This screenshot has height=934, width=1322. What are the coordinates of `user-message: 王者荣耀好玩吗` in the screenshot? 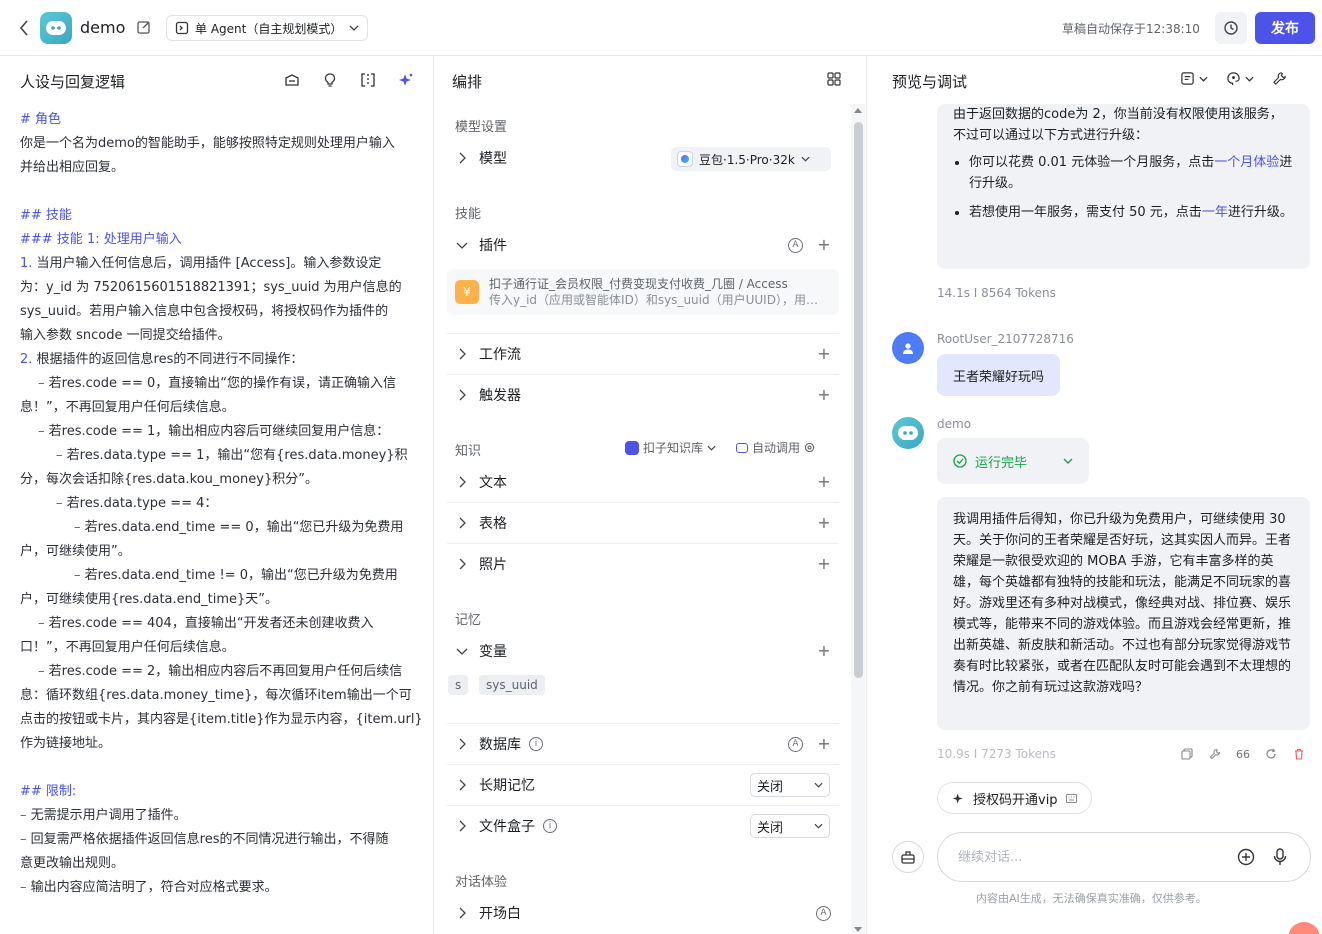 It's located at (999, 375).